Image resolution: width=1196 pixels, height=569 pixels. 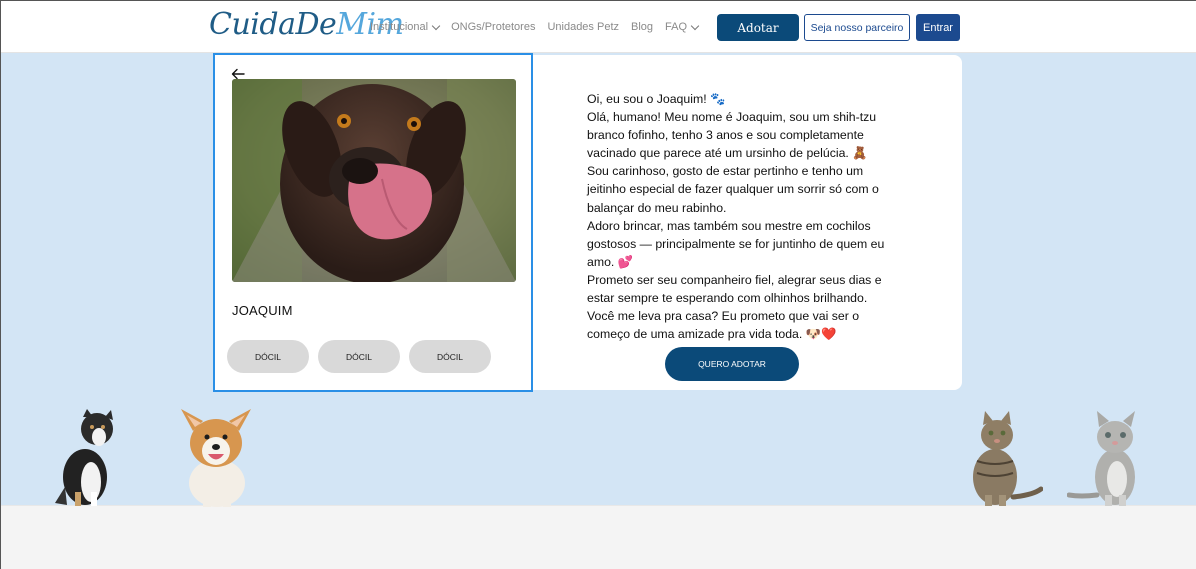 I want to click on tabby-cat-illustration, so click(x=1008, y=458).